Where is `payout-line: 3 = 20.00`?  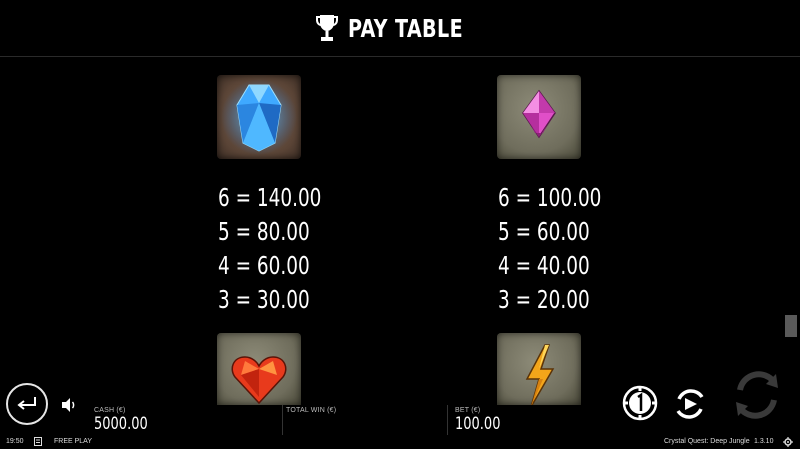 payout-line: 3 = 20.00 is located at coordinates (544, 299).